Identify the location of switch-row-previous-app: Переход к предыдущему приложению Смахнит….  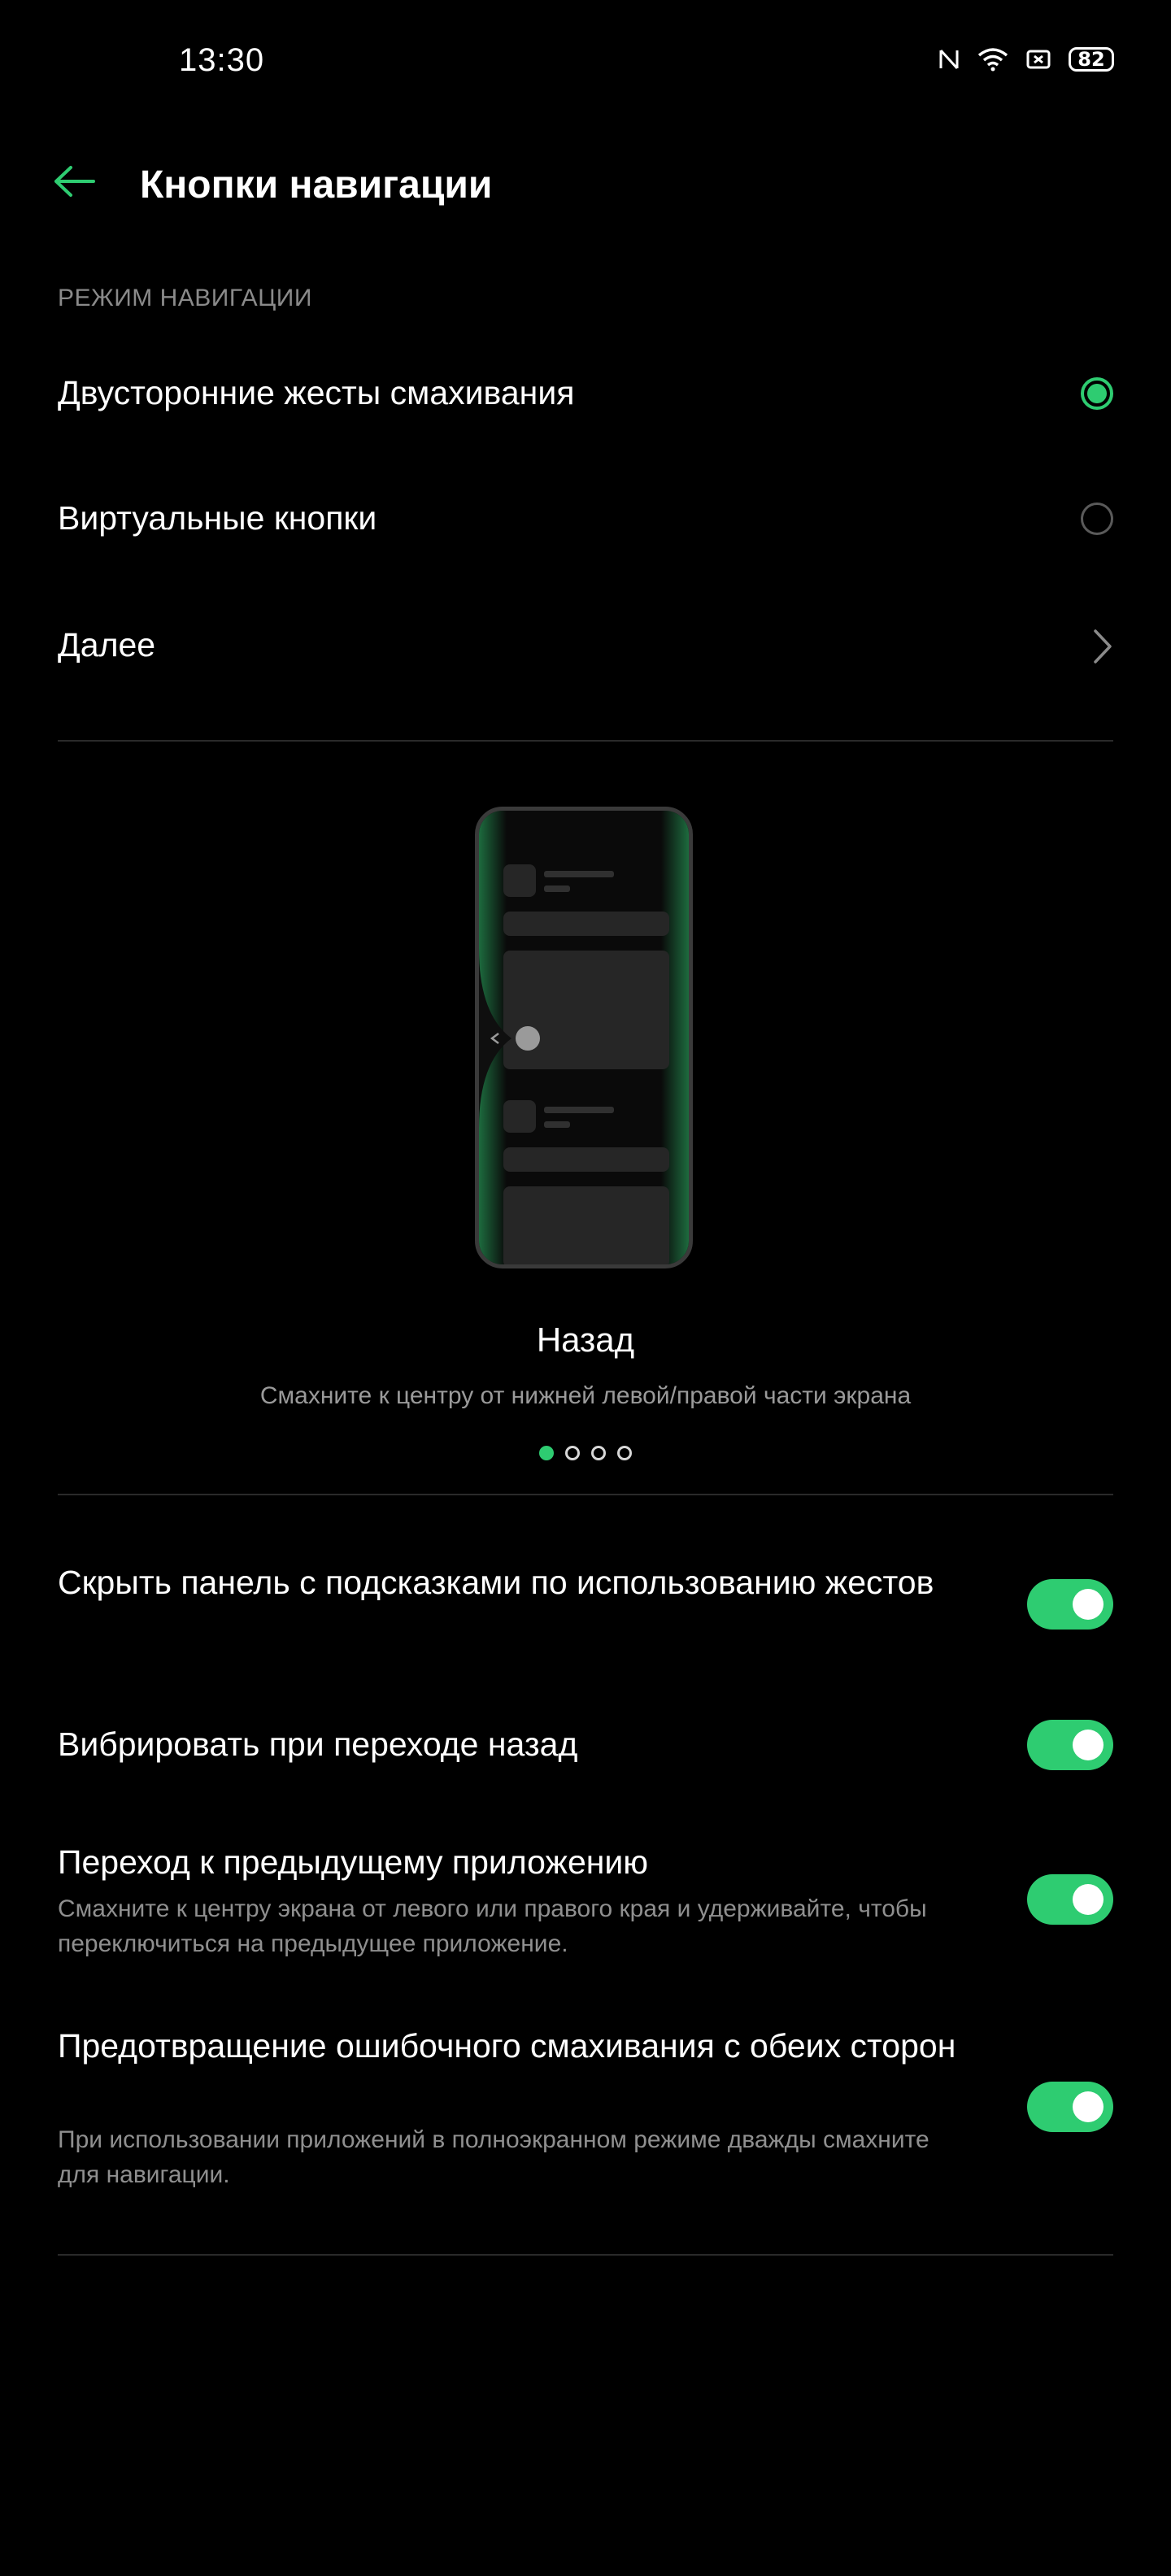
(585, 1900).